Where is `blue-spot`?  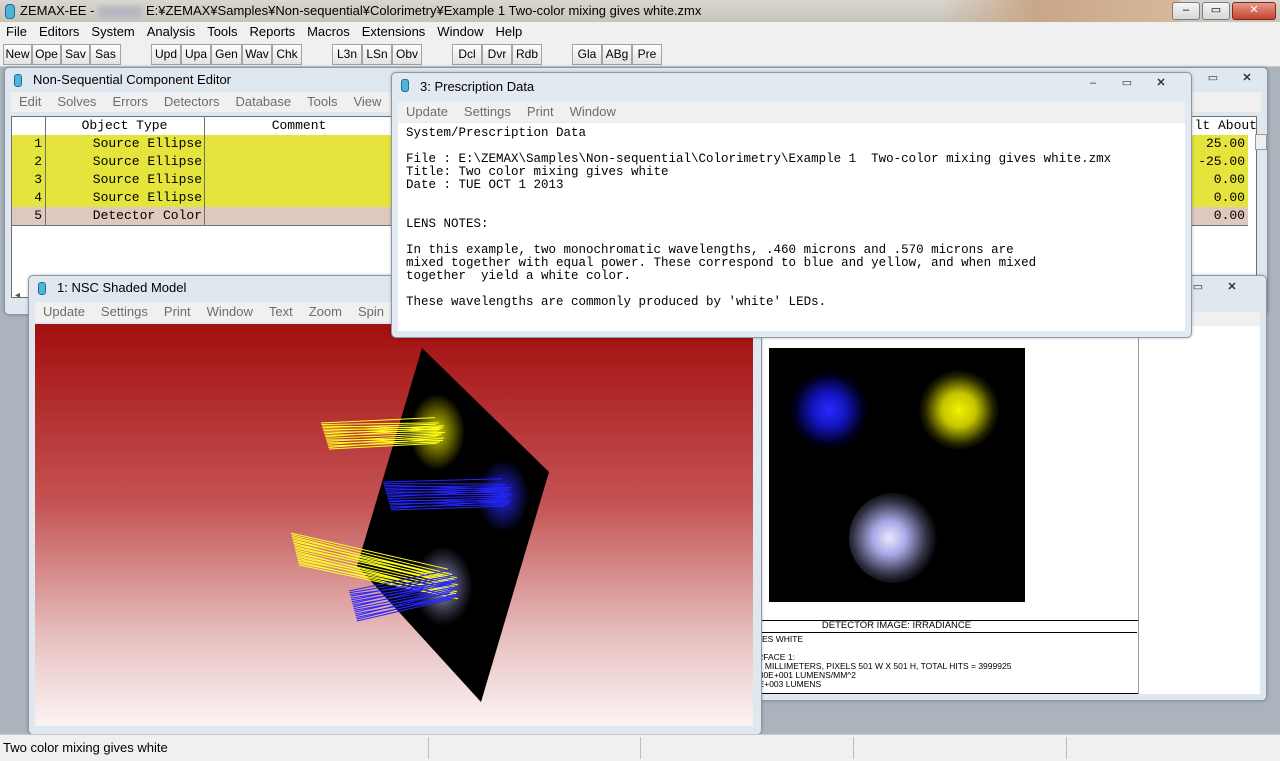 blue-spot is located at coordinates (829, 410).